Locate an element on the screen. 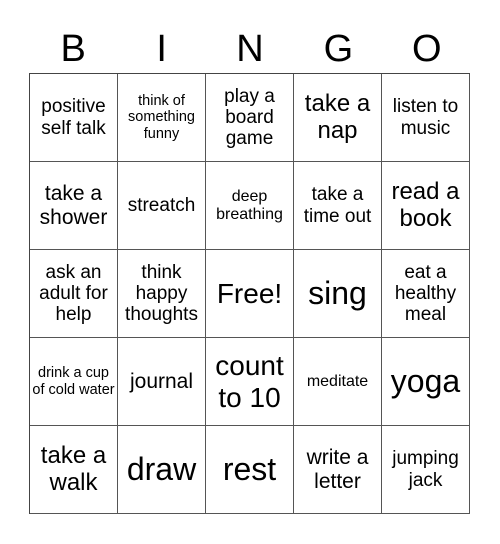 This screenshot has width=500, height=544. header-letter-n: N is located at coordinates (250, 49).